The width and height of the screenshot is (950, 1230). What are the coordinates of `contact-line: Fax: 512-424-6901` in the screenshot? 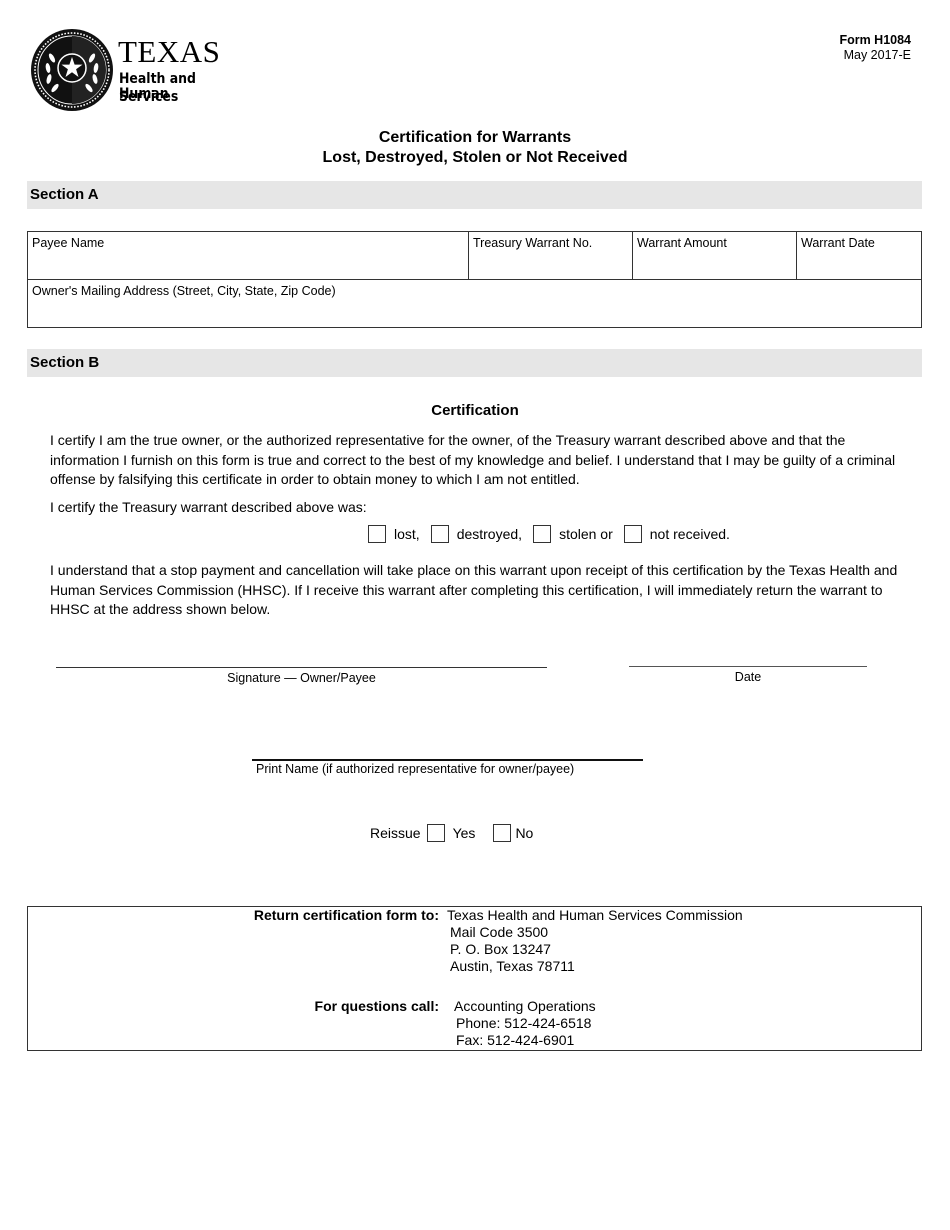 It's located at (515, 1040).